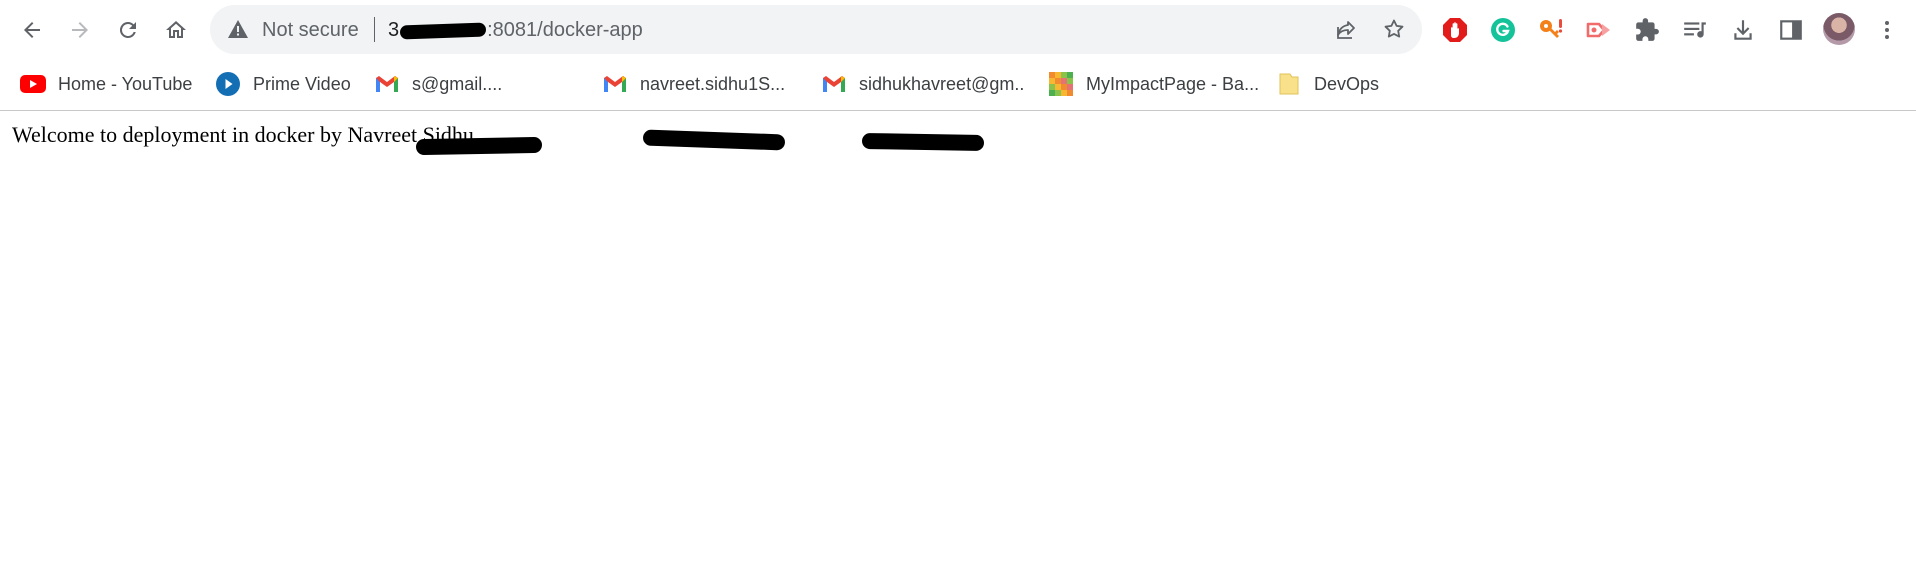 This screenshot has width=1916, height=569. Describe the element at coordinates (816, 29) in the screenshot. I see `address-bar: Not secure 3 :8081/docker-app` at that location.